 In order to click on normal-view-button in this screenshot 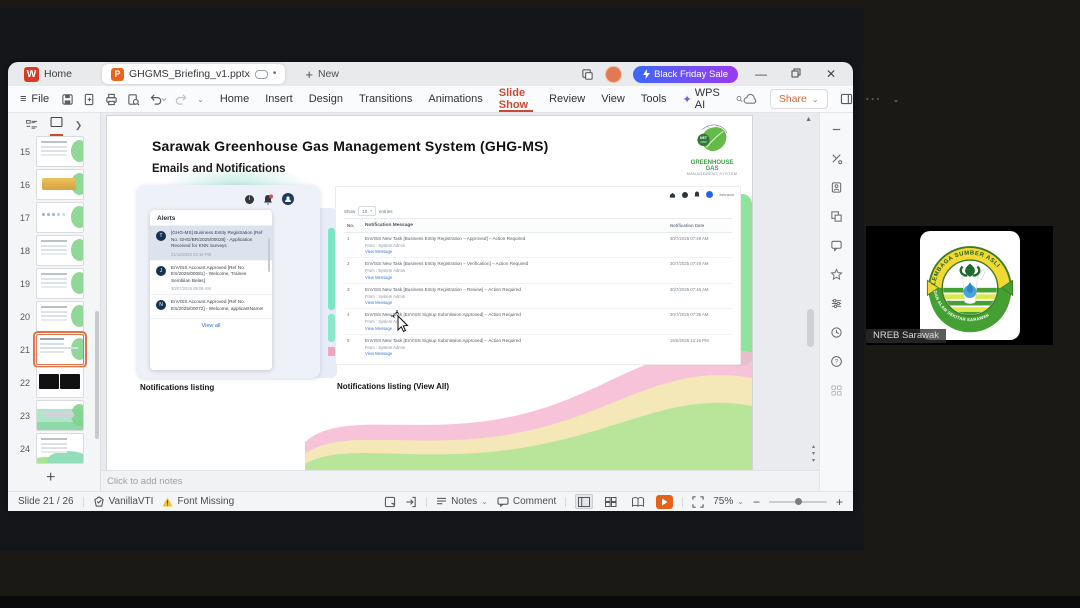, I will do `click(584, 501)`.